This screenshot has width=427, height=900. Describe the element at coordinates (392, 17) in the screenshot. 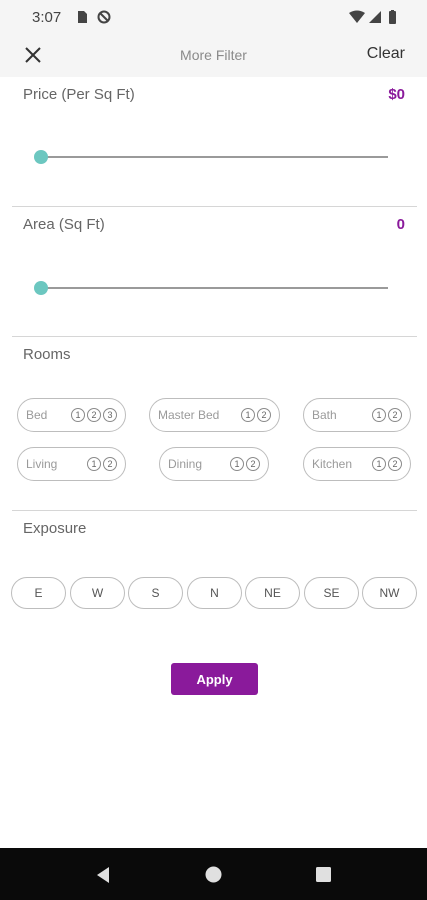

I see `battery-icon` at that location.